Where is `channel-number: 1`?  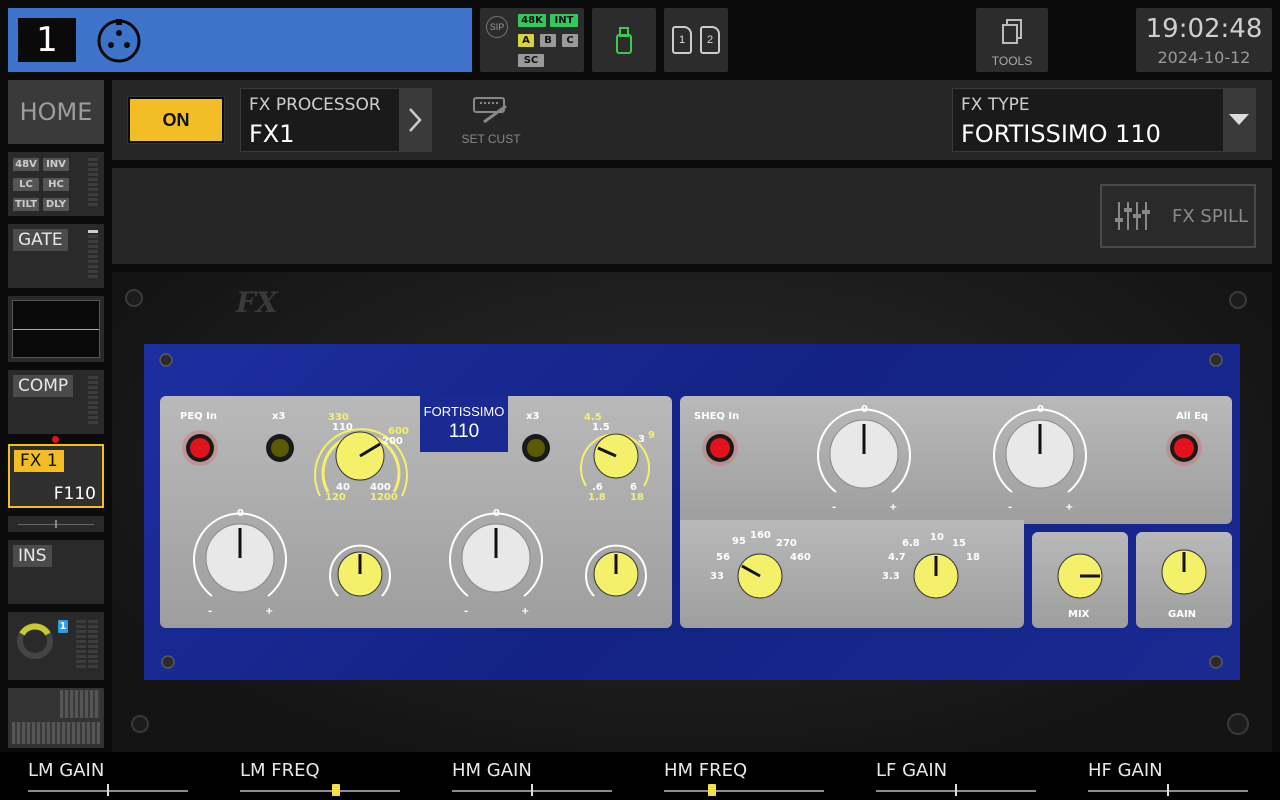
channel-number: 1 is located at coordinates (47, 40).